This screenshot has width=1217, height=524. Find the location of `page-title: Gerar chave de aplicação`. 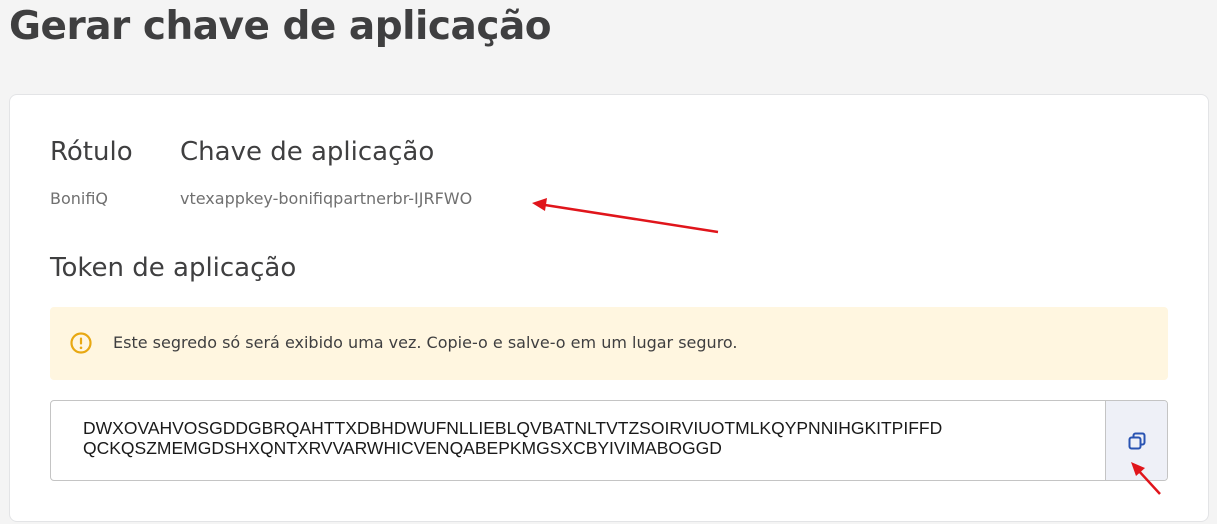

page-title: Gerar chave de aplicação is located at coordinates (280, 26).